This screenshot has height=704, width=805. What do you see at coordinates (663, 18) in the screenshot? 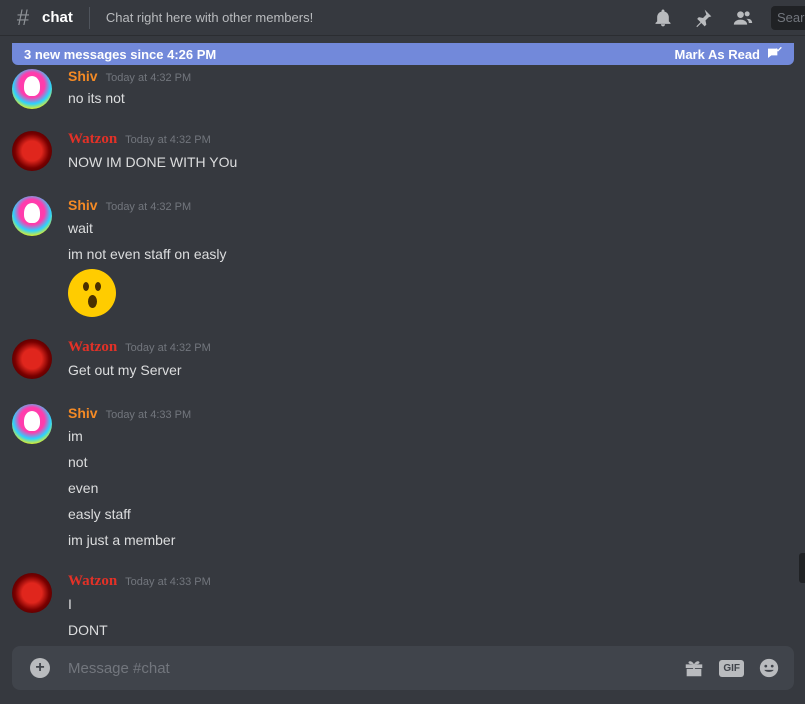
I see `bell-icon` at bounding box center [663, 18].